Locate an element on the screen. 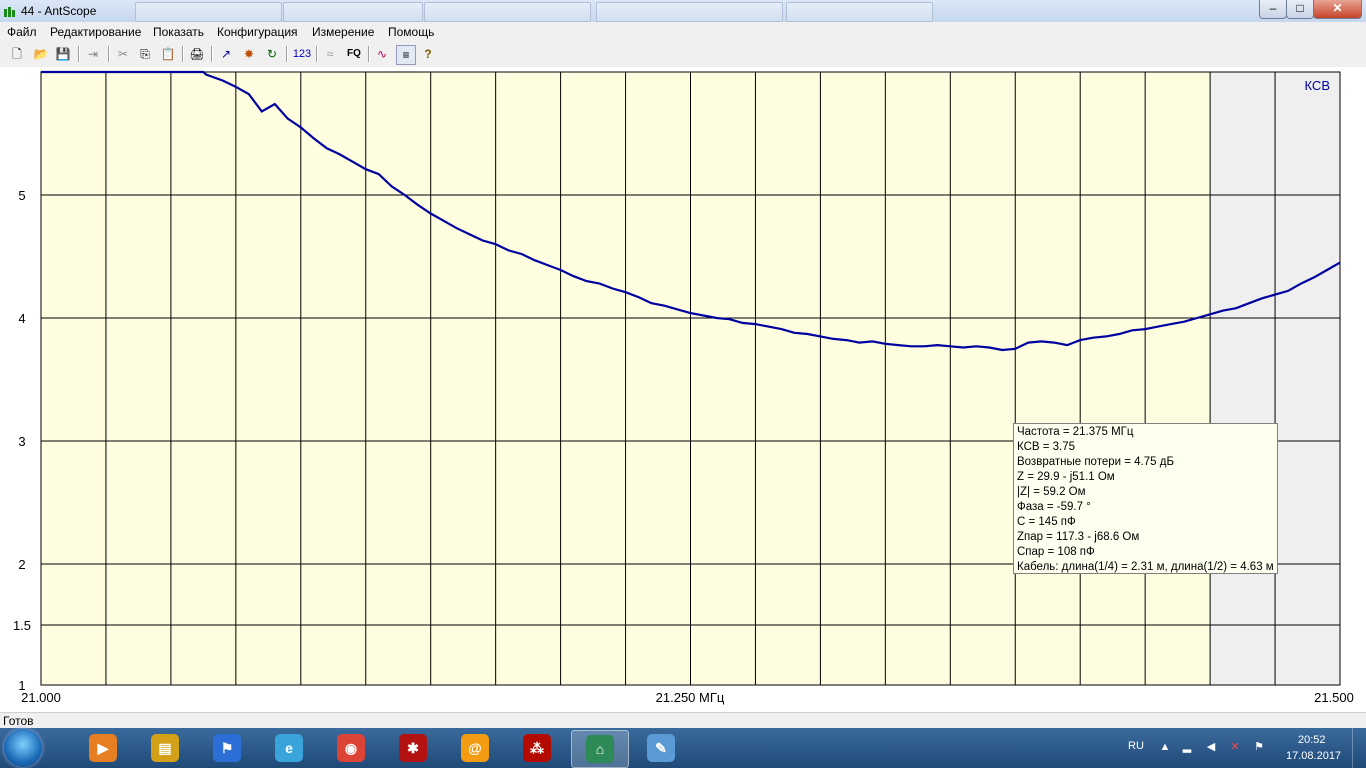  menu-measurement: Измерение is located at coordinates (343, 32).